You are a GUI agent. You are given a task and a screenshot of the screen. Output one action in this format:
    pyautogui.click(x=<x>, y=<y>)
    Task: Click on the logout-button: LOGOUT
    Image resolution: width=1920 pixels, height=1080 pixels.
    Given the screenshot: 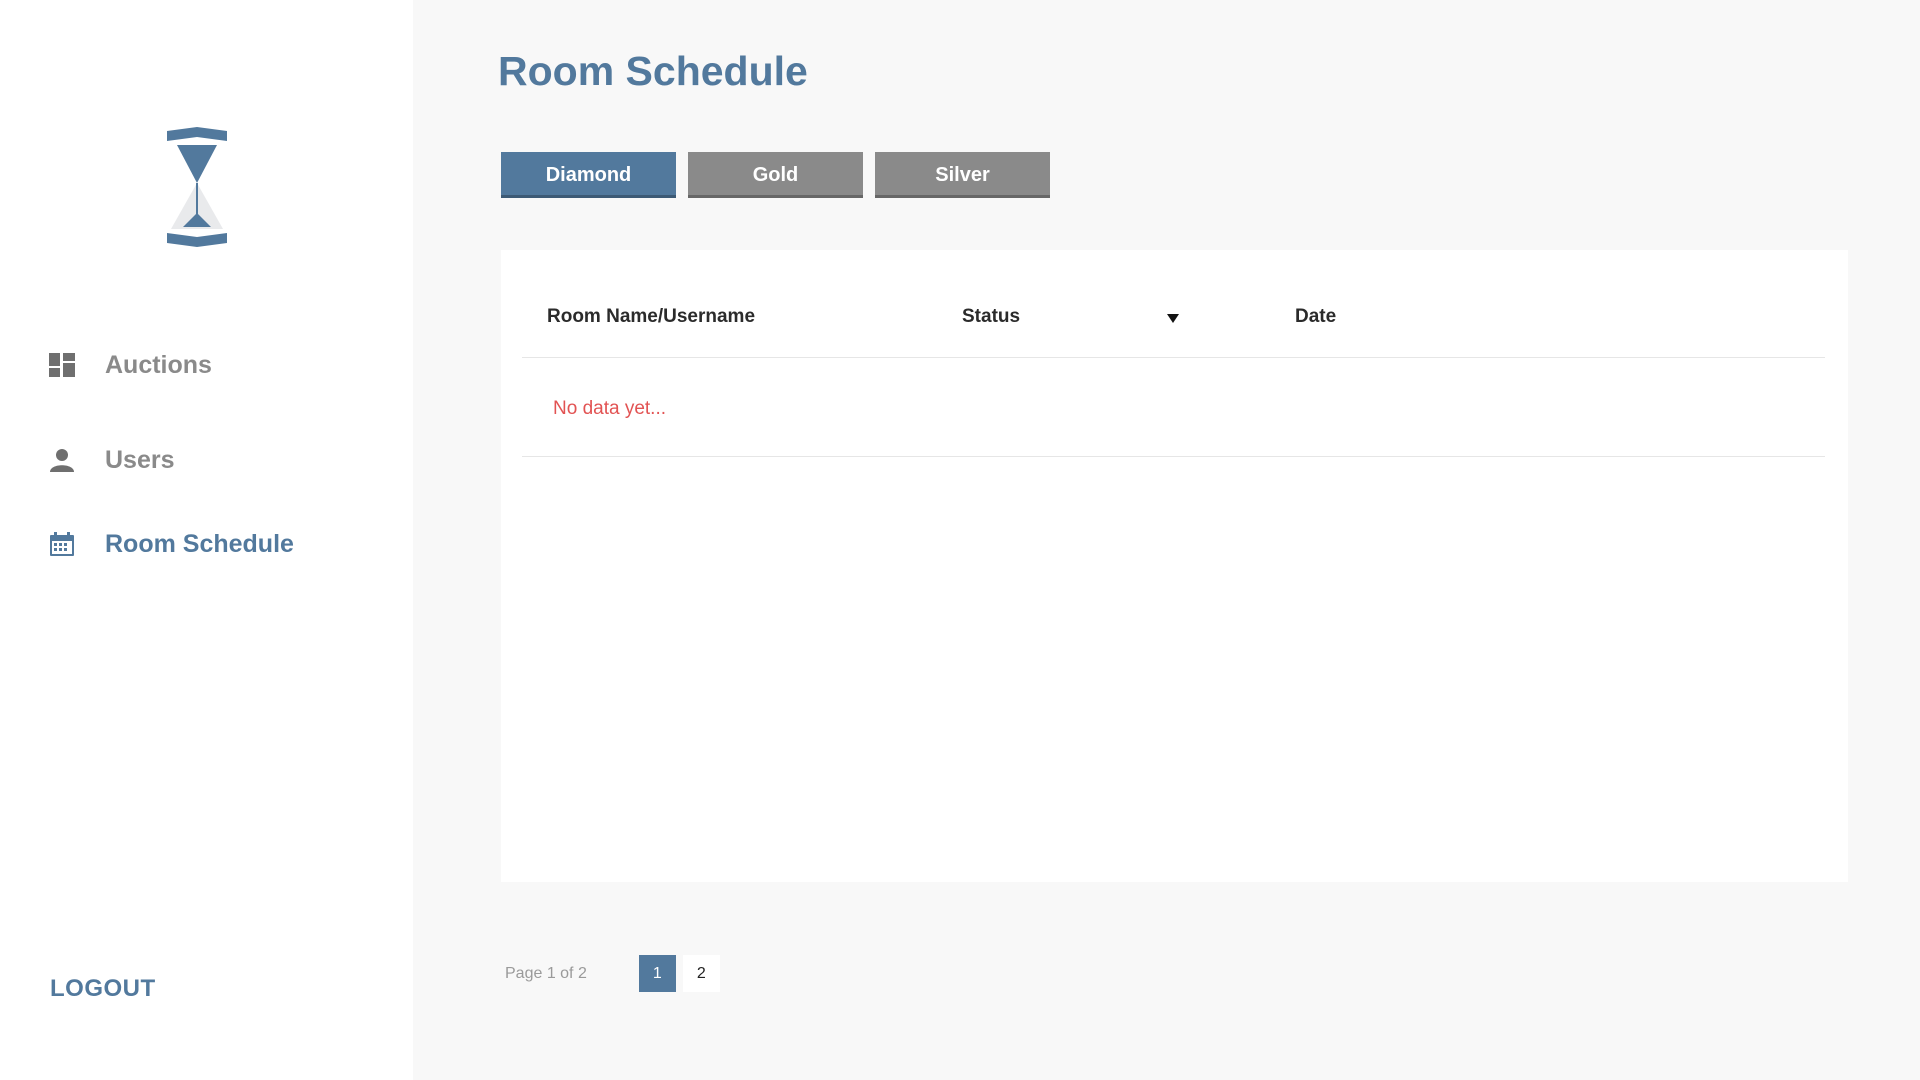 What is the action you would take?
    pyautogui.click(x=103, y=989)
    